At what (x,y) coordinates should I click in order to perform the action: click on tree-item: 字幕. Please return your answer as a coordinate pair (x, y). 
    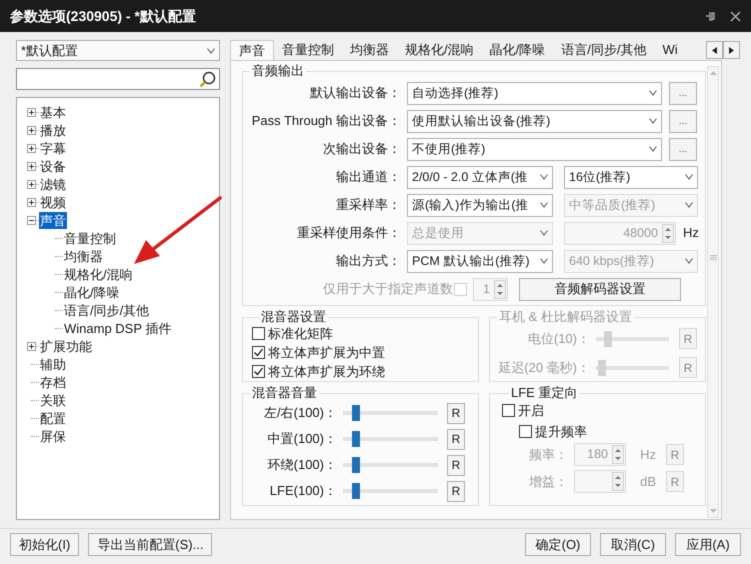
    Looking at the image, I should click on (53, 148).